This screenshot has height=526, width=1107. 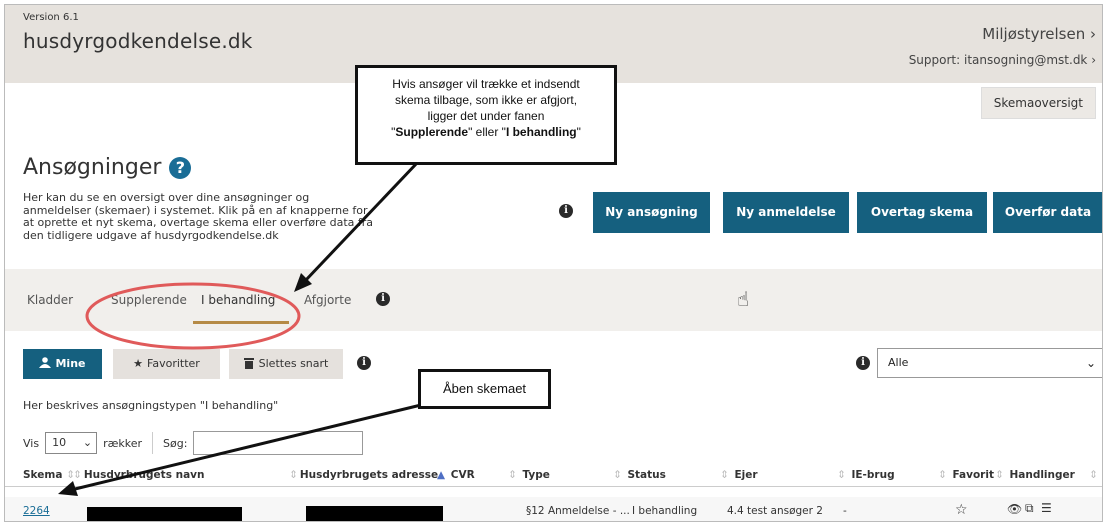 I want to click on callout-line: Hvis ansøger vil trække et indsendt, so click(x=486, y=84).